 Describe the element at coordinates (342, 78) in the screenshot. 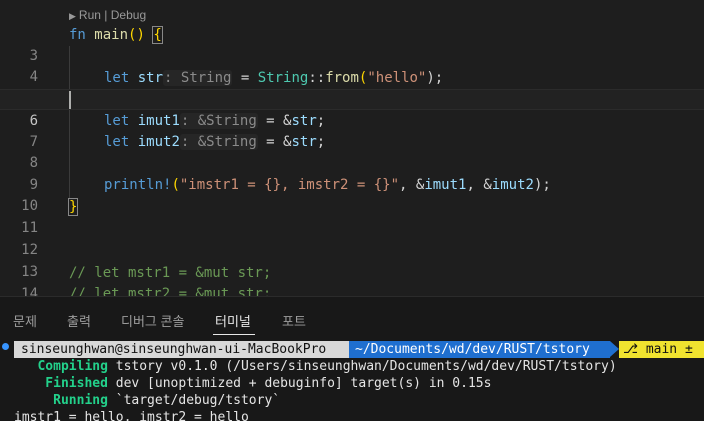

I see `function-call: from` at that location.